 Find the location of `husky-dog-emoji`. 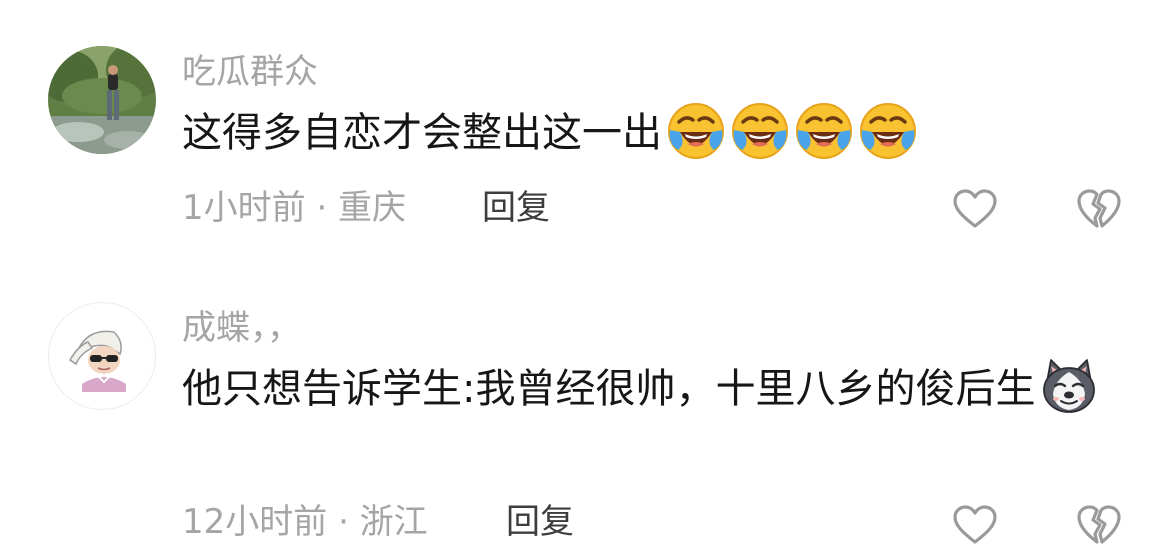

husky-dog-emoji is located at coordinates (1069, 386).